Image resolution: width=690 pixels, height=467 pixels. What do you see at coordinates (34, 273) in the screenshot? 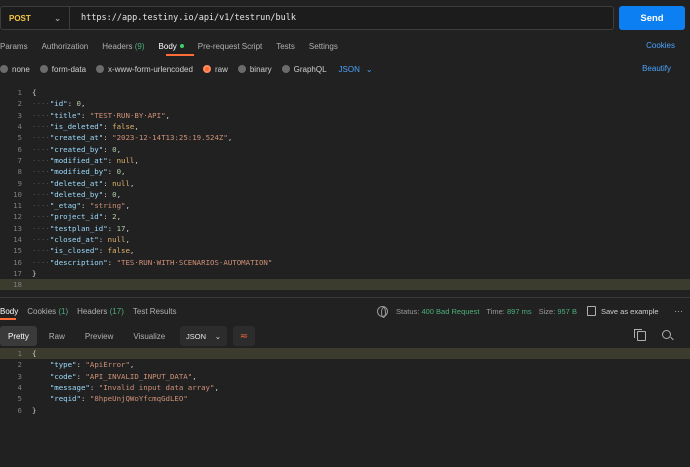
I see `code-text: }` at bounding box center [34, 273].